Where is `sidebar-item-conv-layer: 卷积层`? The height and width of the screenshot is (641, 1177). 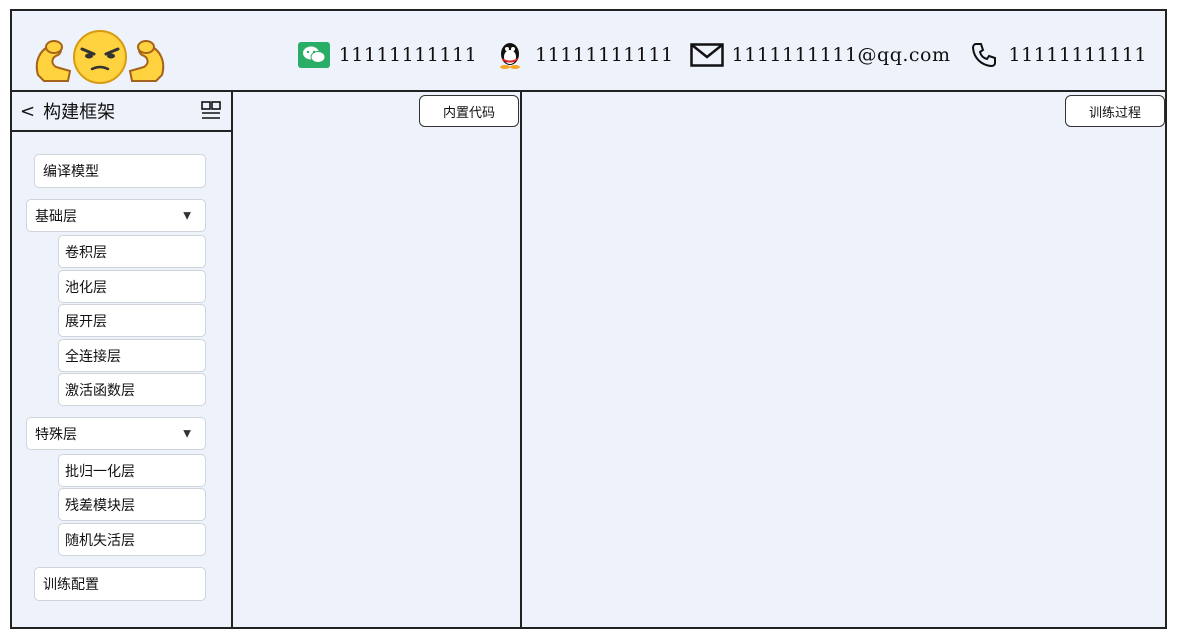
sidebar-item-conv-layer: 卷积层 is located at coordinates (132, 251).